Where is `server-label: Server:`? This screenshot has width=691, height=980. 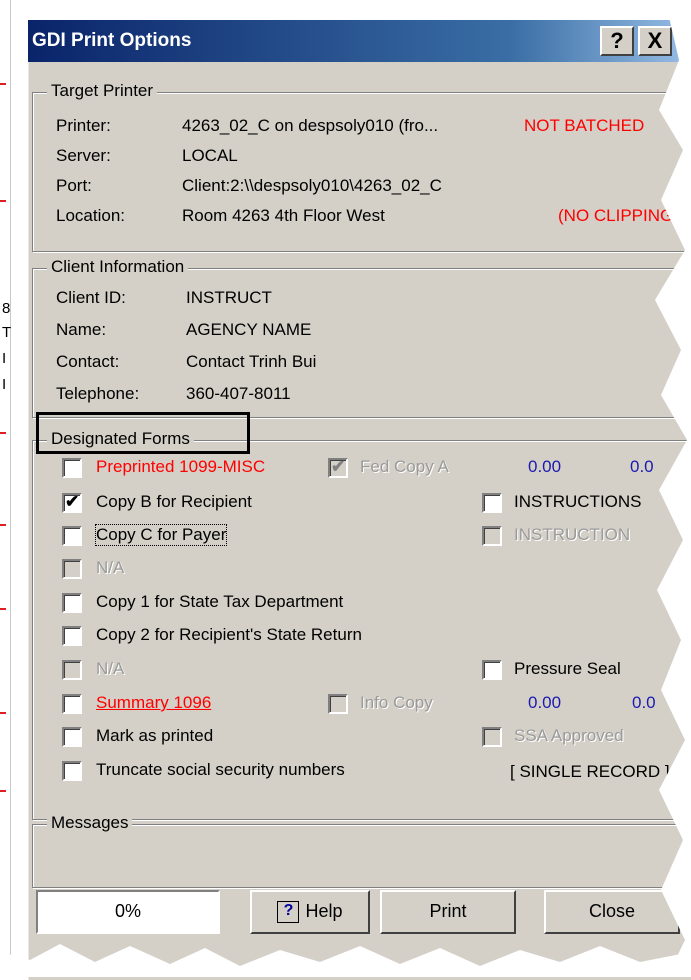
server-label: Server: is located at coordinates (83, 155).